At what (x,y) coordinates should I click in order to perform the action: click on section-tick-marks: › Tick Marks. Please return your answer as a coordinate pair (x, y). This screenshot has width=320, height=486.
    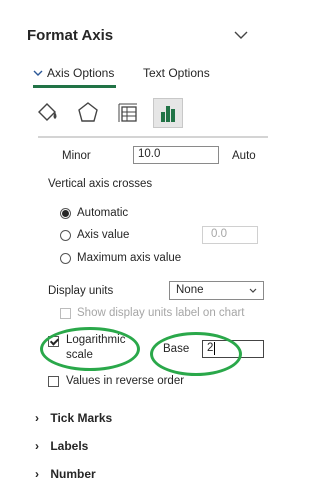
    Looking at the image, I should click on (73, 418).